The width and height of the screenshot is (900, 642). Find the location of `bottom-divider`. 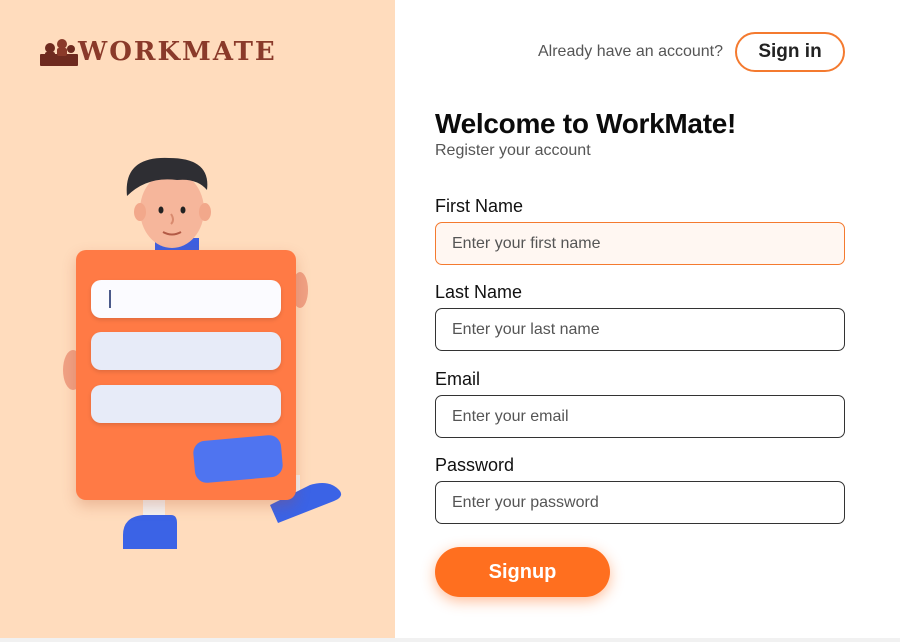

bottom-divider is located at coordinates (450, 640).